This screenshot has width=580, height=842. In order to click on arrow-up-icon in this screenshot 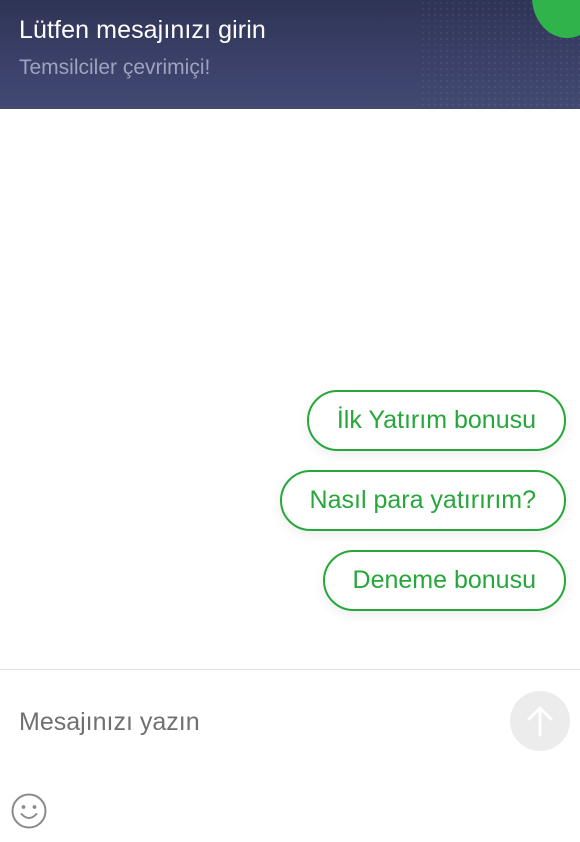, I will do `click(540, 721)`.